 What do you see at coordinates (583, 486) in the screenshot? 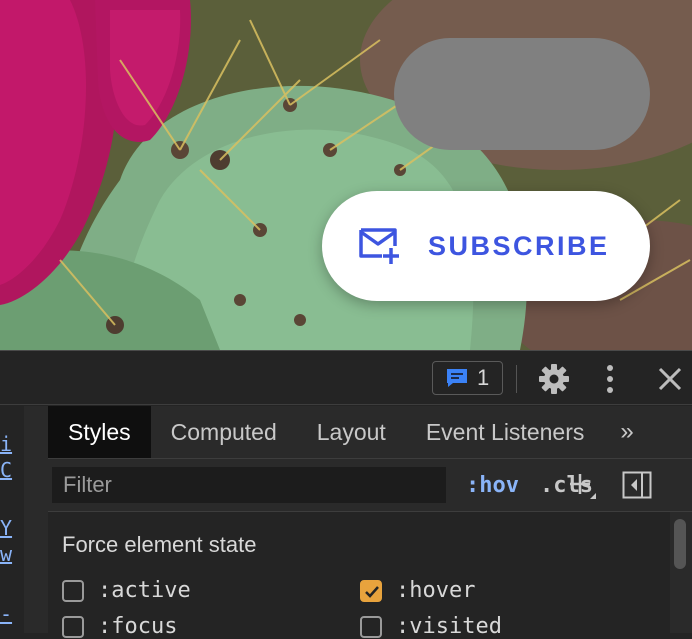
I see `new-style-rule-icon` at bounding box center [583, 486].